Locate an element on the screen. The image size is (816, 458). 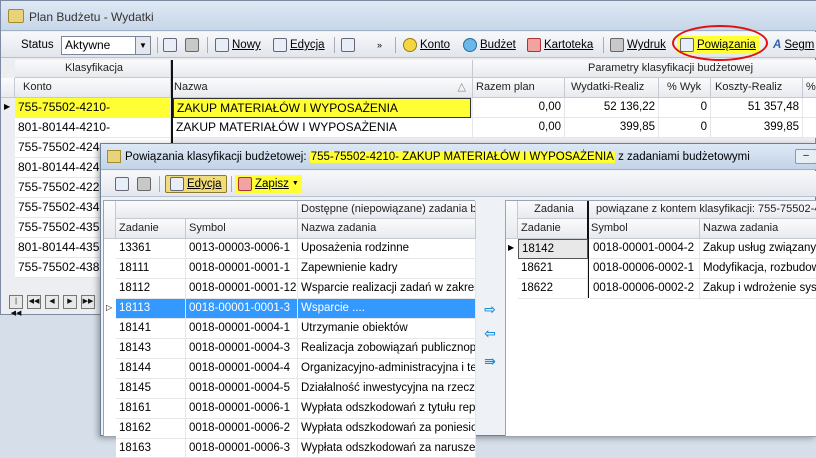
cell-nazwa: Wypłata odszkodowań za poniesion is located at coordinates (387, 429).